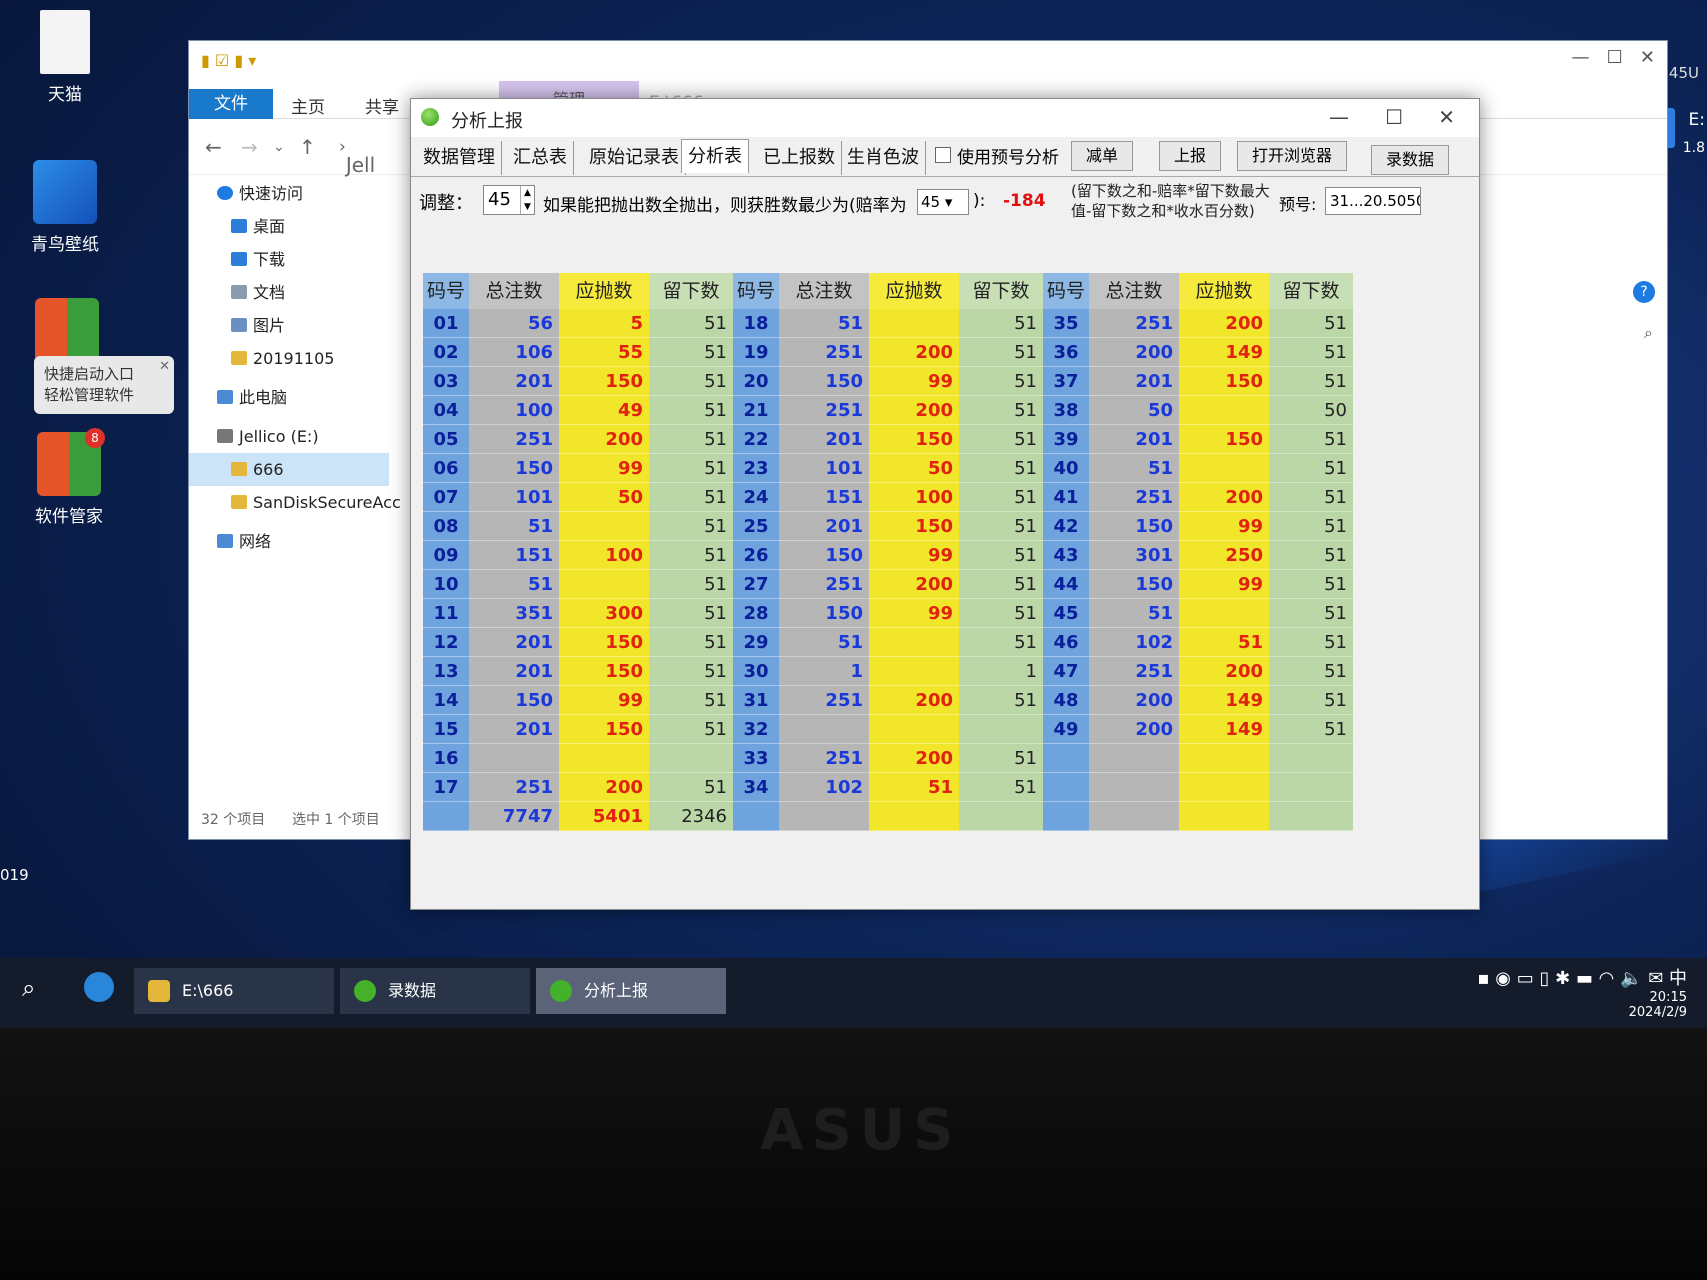 This screenshot has width=1707, height=1280. What do you see at coordinates (446, 352) in the screenshot?
I see `table-cell-code: 02` at bounding box center [446, 352].